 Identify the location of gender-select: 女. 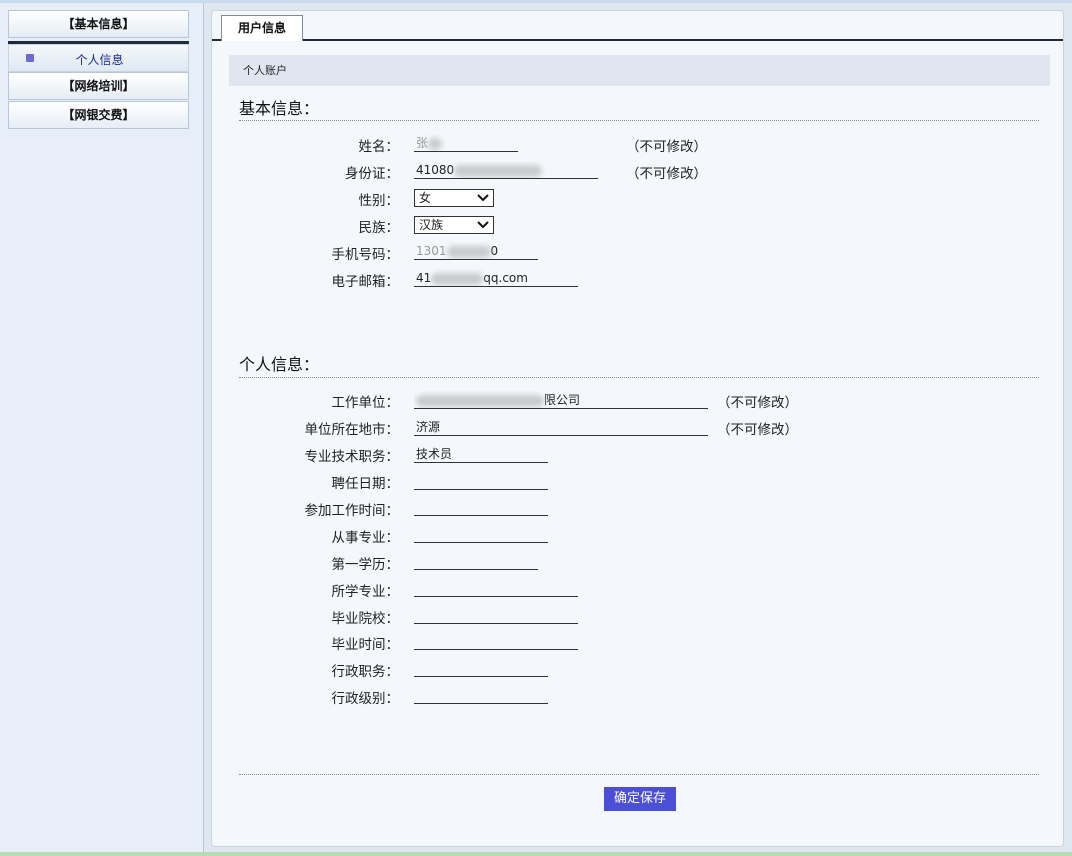
(454, 198).